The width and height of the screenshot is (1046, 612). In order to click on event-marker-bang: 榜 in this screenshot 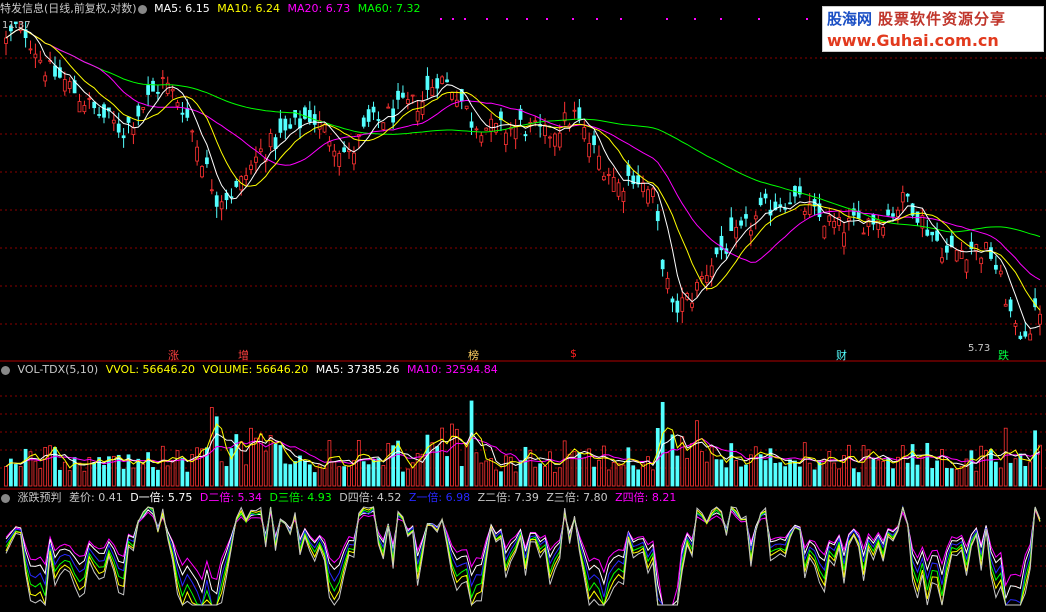, I will do `click(473, 355)`.